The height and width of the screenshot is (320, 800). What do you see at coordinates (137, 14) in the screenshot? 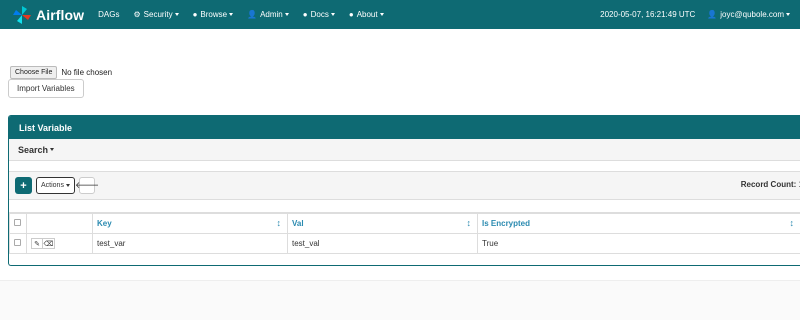
I see `gears-icon: ⚙` at bounding box center [137, 14].